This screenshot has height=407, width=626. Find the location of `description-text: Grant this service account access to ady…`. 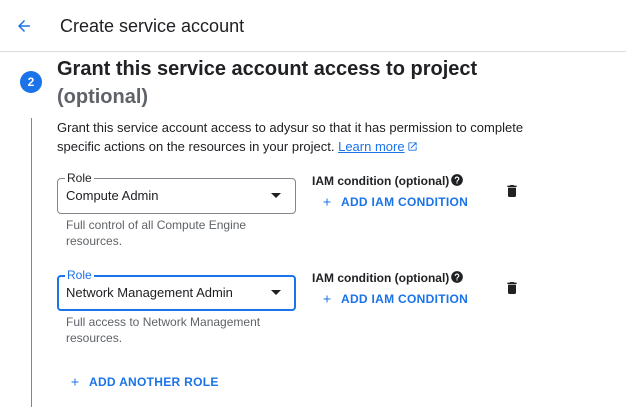

description-text: Grant this service account access to ady… is located at coordinates (290, 137).